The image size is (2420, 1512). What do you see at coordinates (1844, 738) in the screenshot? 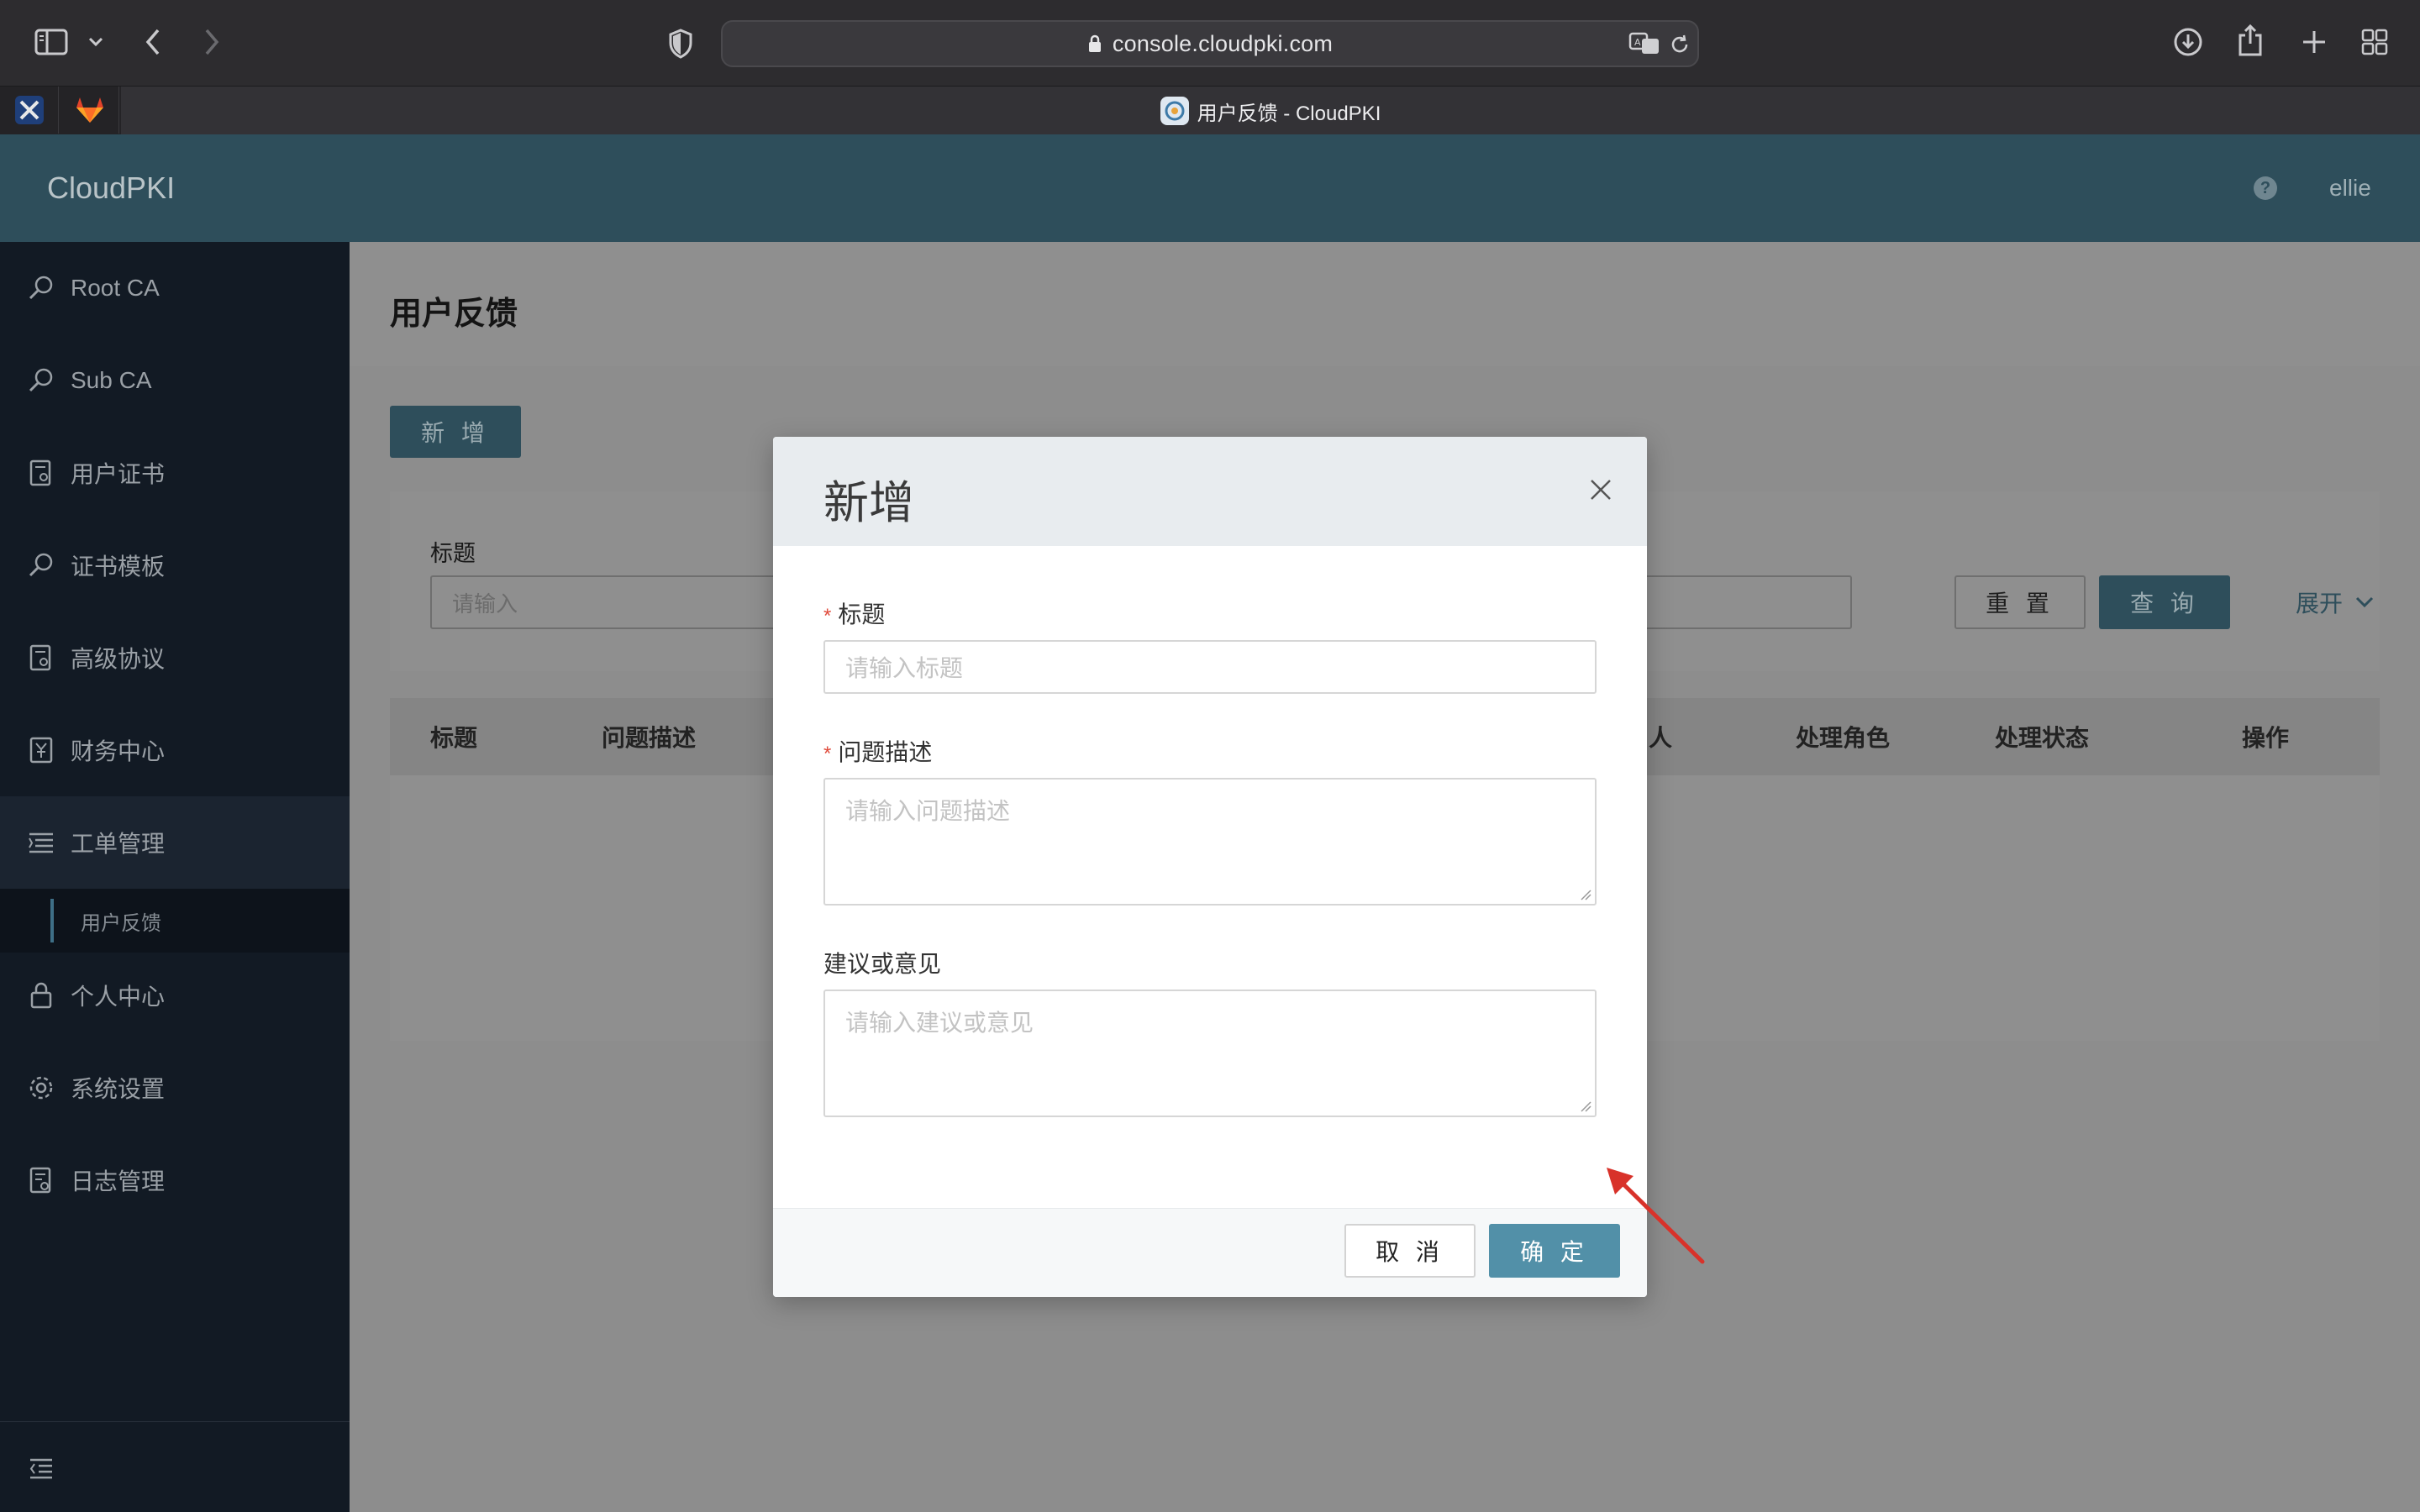
I see `column-header-role: 处理角色` at bounding box center [1844, 738].